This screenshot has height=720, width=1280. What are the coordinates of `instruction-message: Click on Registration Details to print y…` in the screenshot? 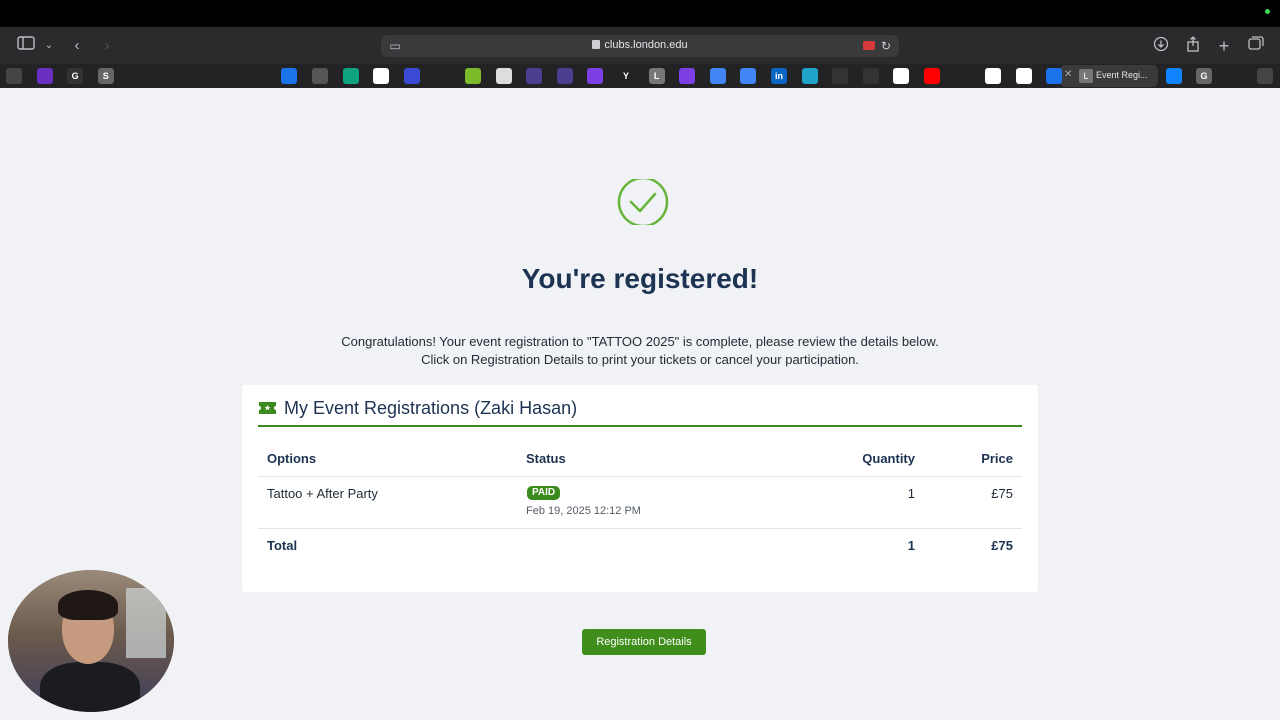 It's located at (640, 359).